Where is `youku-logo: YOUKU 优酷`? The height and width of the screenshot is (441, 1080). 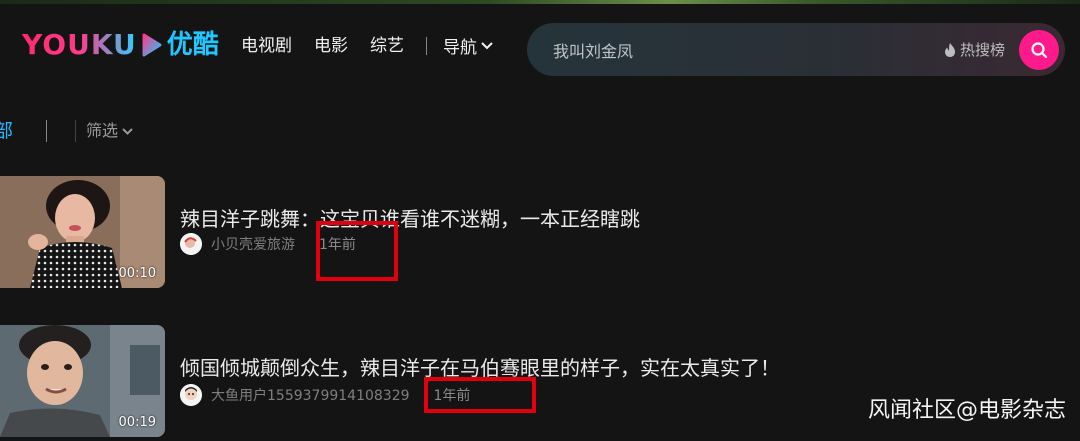 youku-logo: YOUKU 优酷 is located at coordinates (120, 45).